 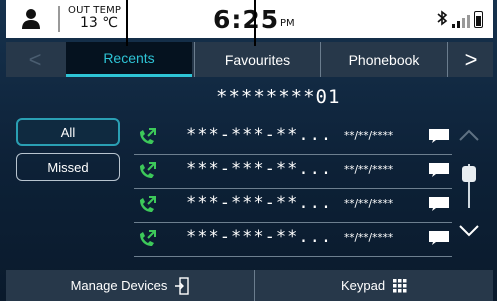 I want to click on outside-temp-value: 13 ℃, so click(x=99, y=23).